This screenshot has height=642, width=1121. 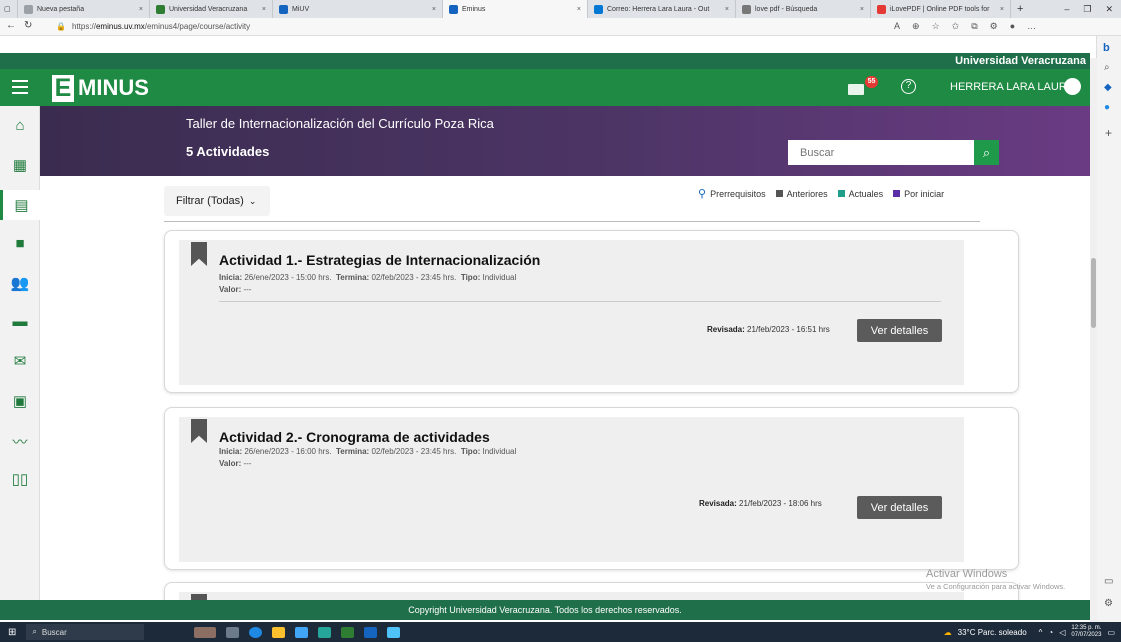 What do you see at coordinates (20, 441) in the screenshot?
I see `stats-icon: 〰` at bounding box center [20, 441].